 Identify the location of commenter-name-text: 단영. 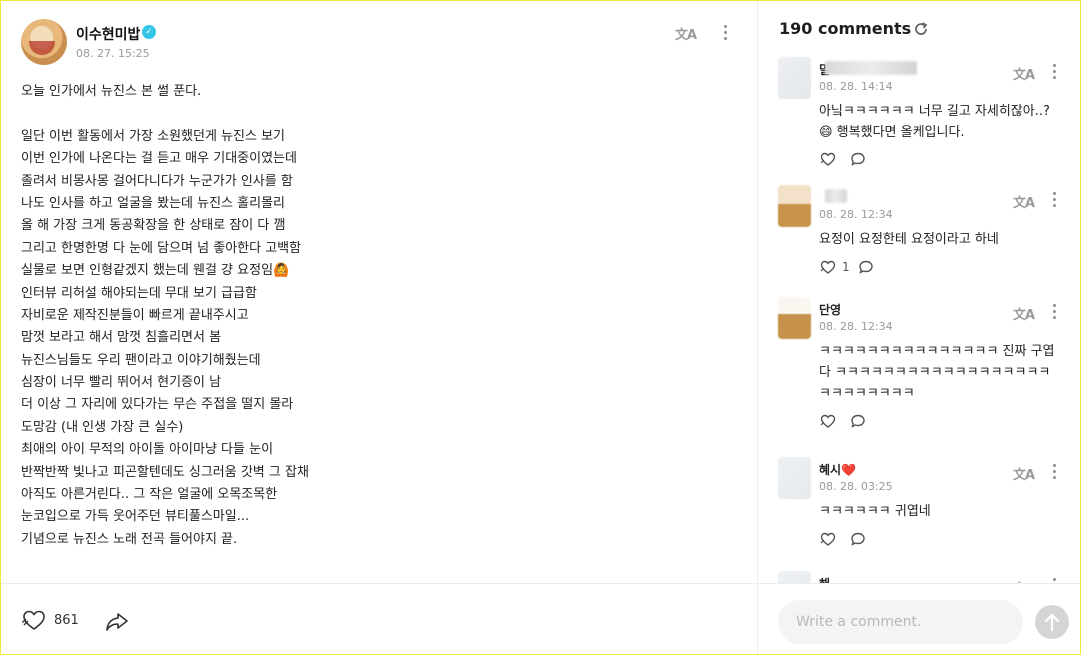
(830, 310).